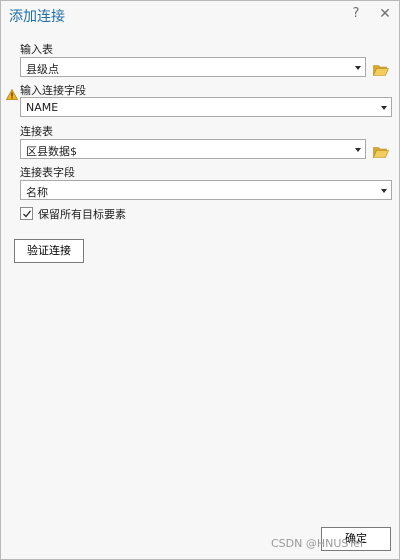 The image size is (400, 560). I want to click on join-table-field-label: 连接表字段, so click(47, 172).